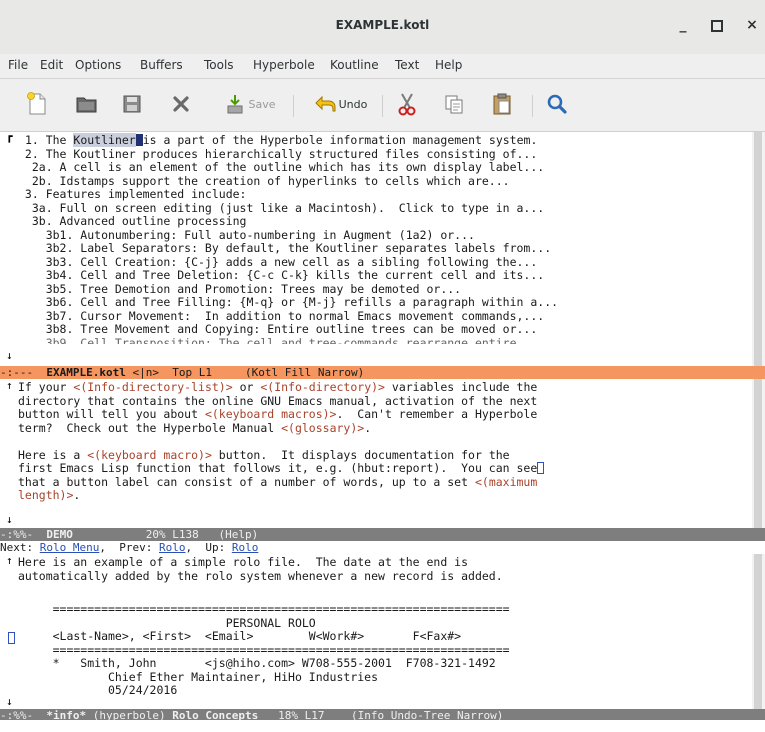  What do you see at coordinates (407, 65) in the screenshot?
I see `menu-text: Text` at bounding box center [407, 65].